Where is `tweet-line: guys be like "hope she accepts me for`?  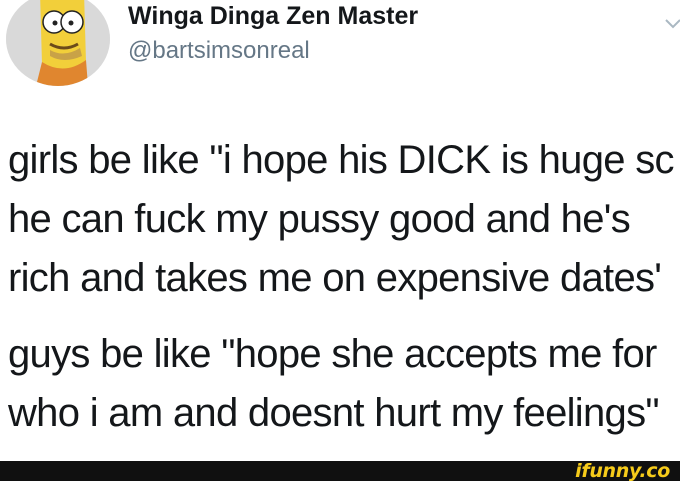
tweet-line: guys be like "hope she accepts me for is located at coordinates (332, 354).